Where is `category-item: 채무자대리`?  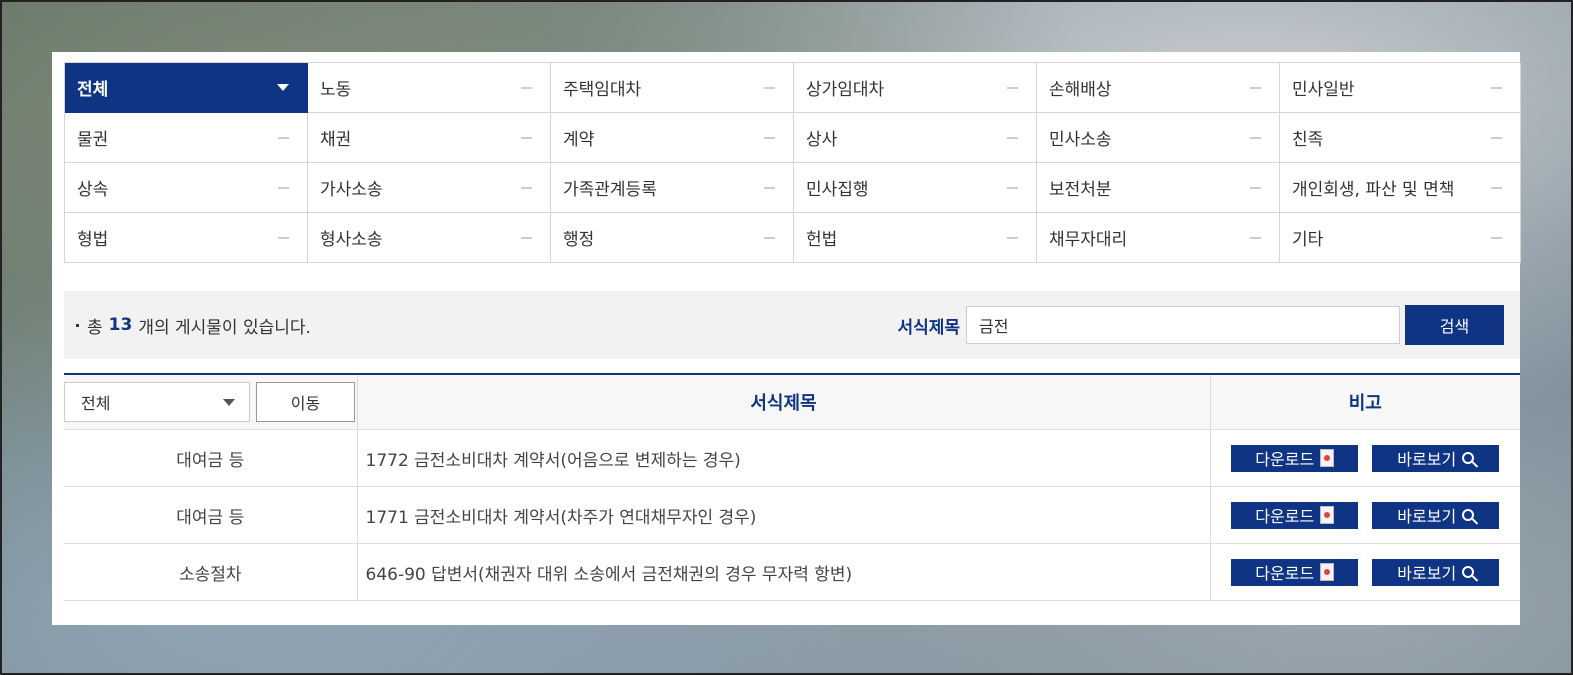
category-item: 채무자대리 is located at coordinates (1158, 238).